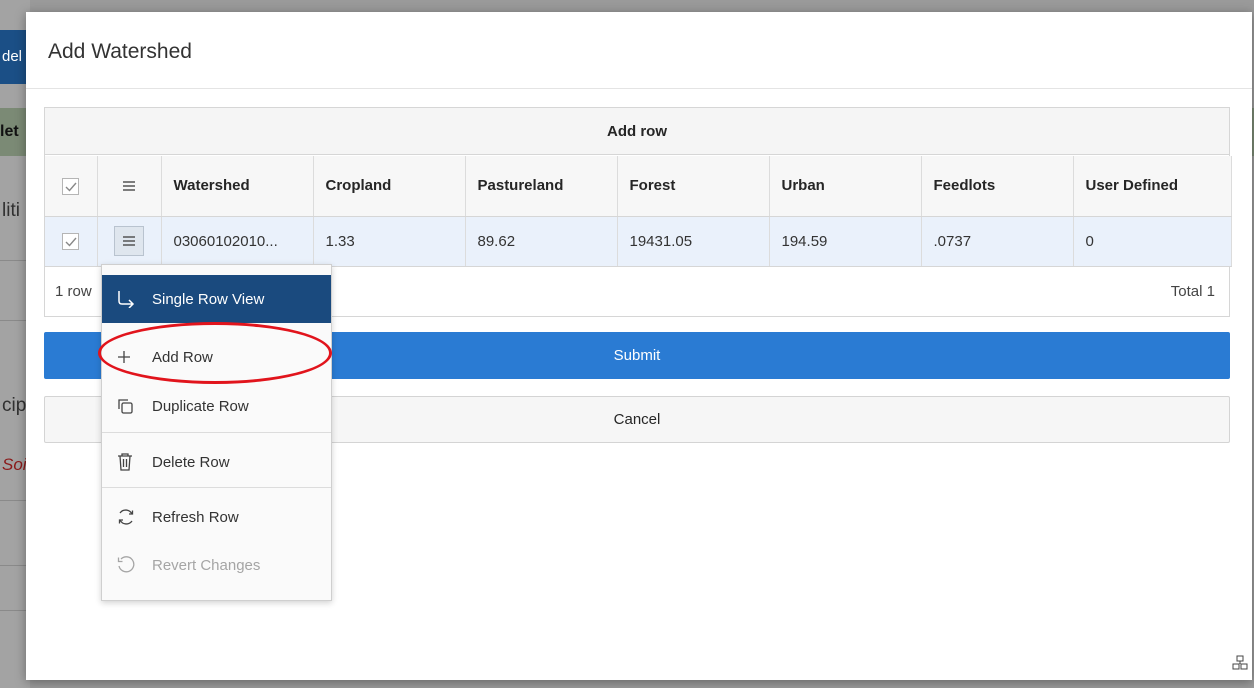 This screenshot has width=1254, height=688. Describe the element at coordinates (206, 565) in the screenshot. I see `menu-item-label: Revert Changes` at that location.